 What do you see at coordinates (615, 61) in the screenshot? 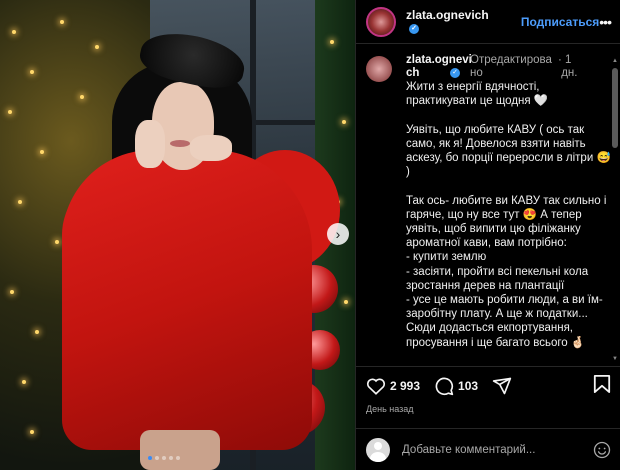
I see `scroll-up-icon: ▲` at bounding box center [615, 61].